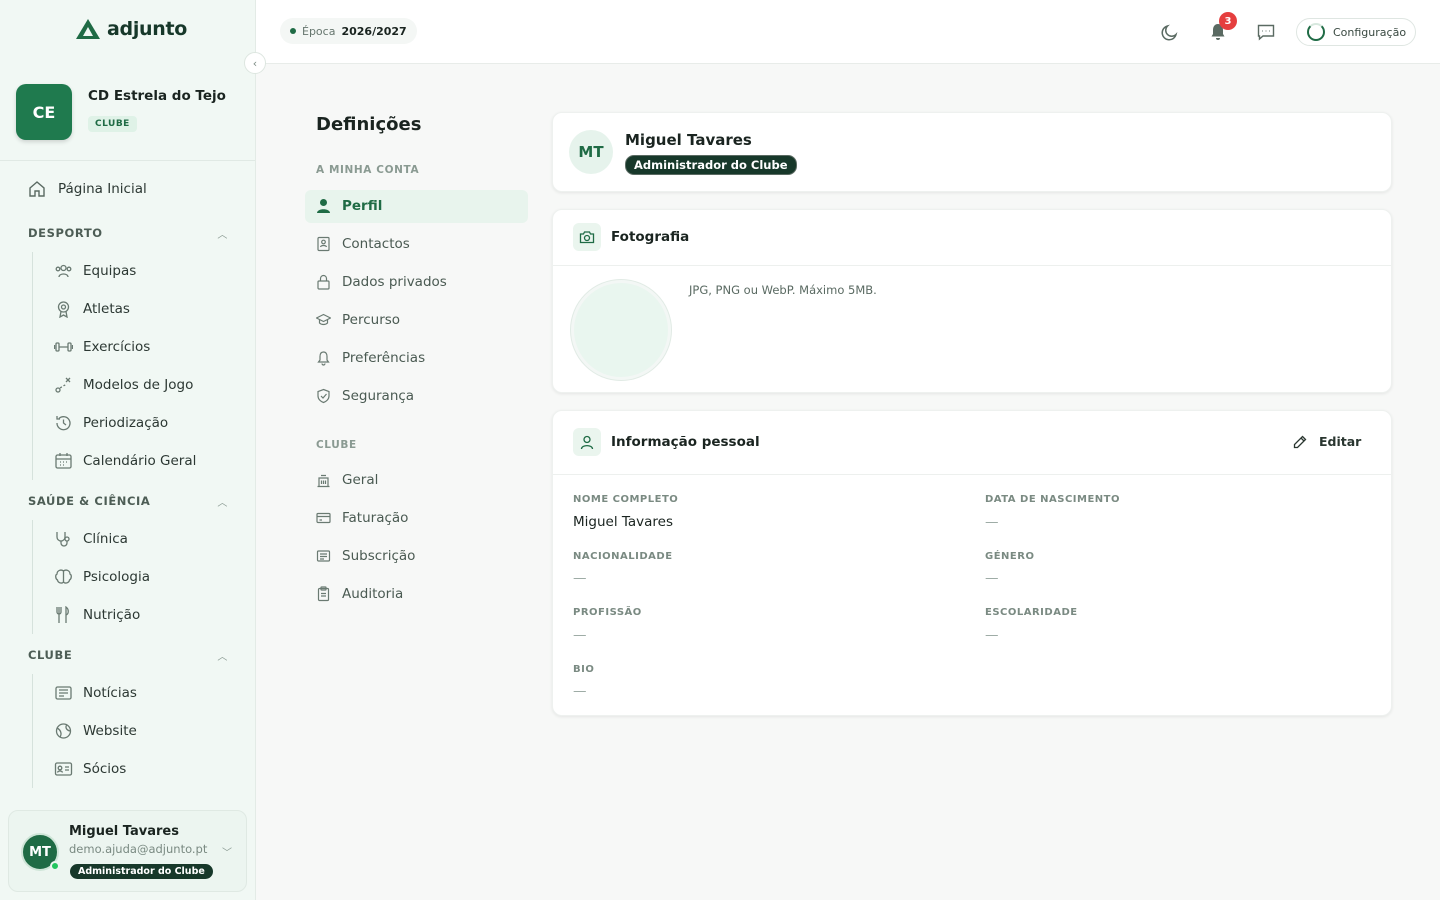  What do you see at coordinates (381, 282) in the screenshot?
I see `settings-item-dados-privados: Dados privados` at bounding box center [381, 282].